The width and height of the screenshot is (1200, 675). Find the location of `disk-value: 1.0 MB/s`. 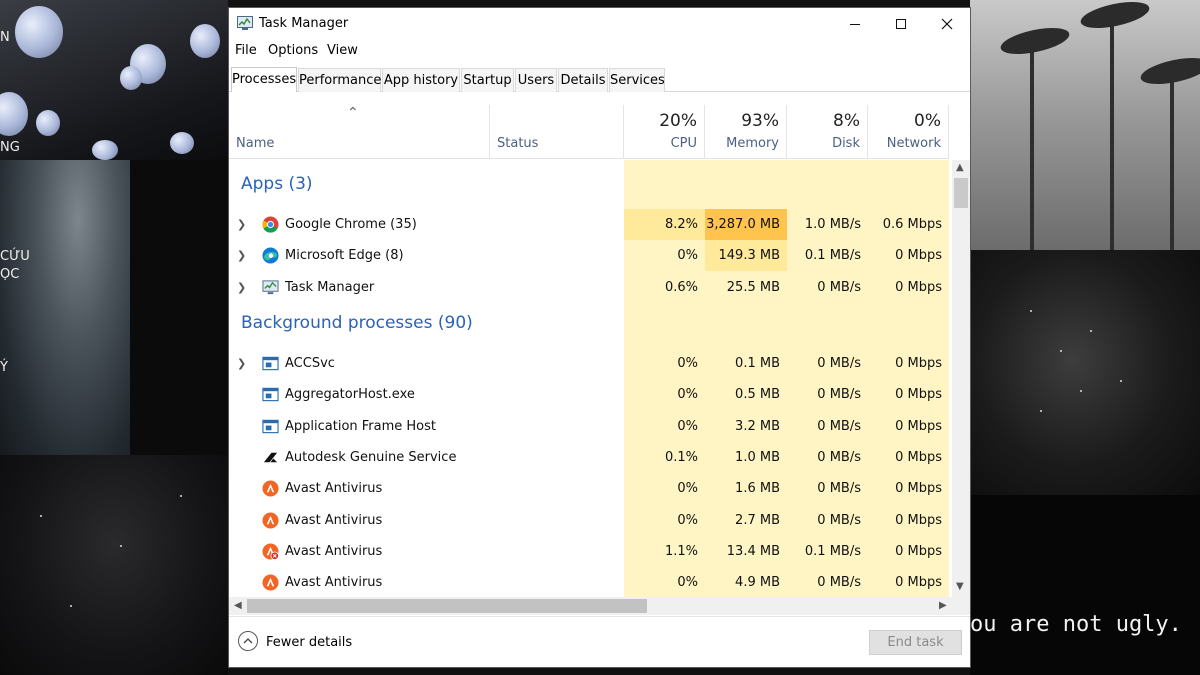

disk-value: 1.0 MB/s is located at coordinates (832, 224).